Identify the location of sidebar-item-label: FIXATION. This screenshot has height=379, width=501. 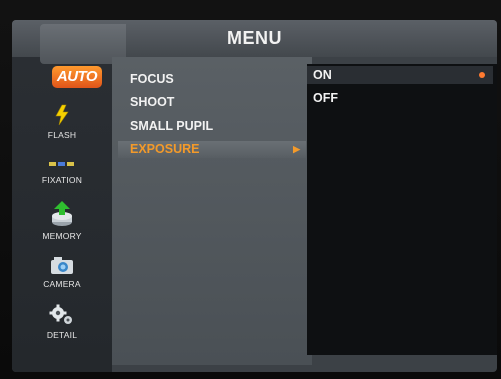
(62, 180).